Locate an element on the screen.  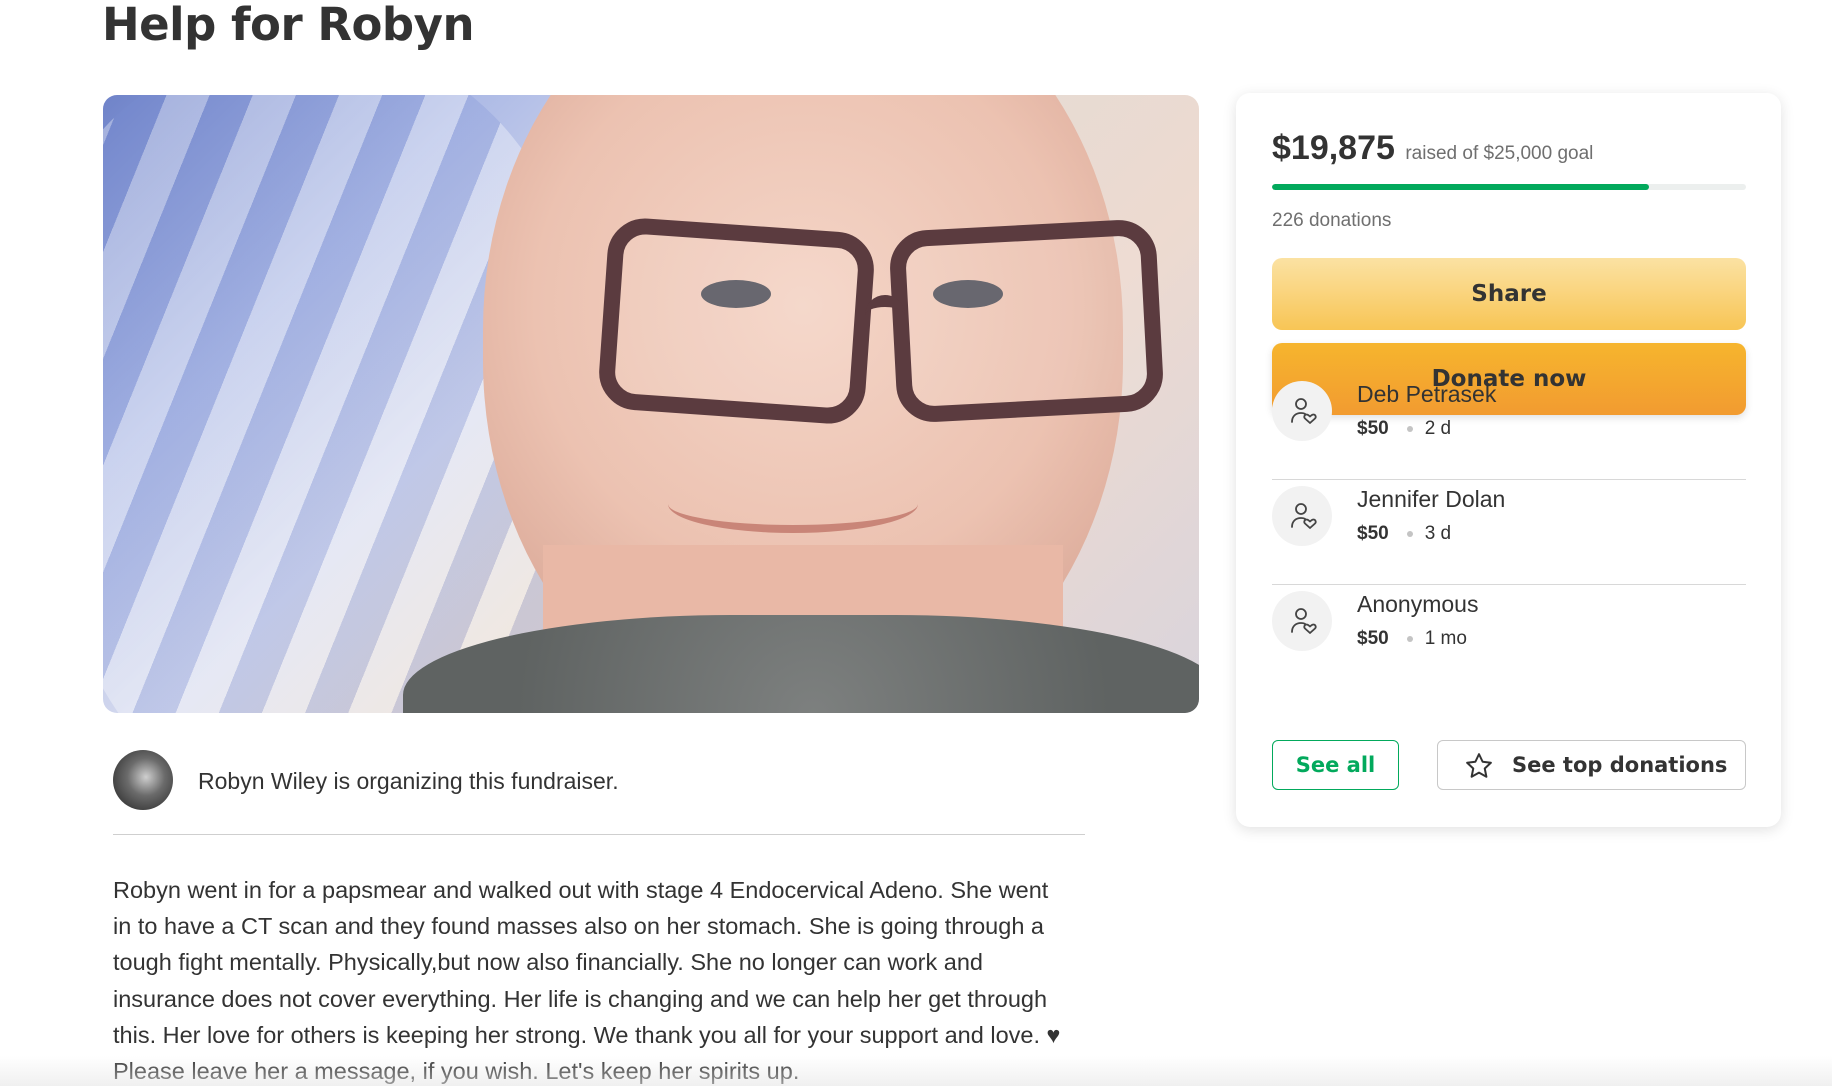
star-icon is located at coordinates (1479, 765).